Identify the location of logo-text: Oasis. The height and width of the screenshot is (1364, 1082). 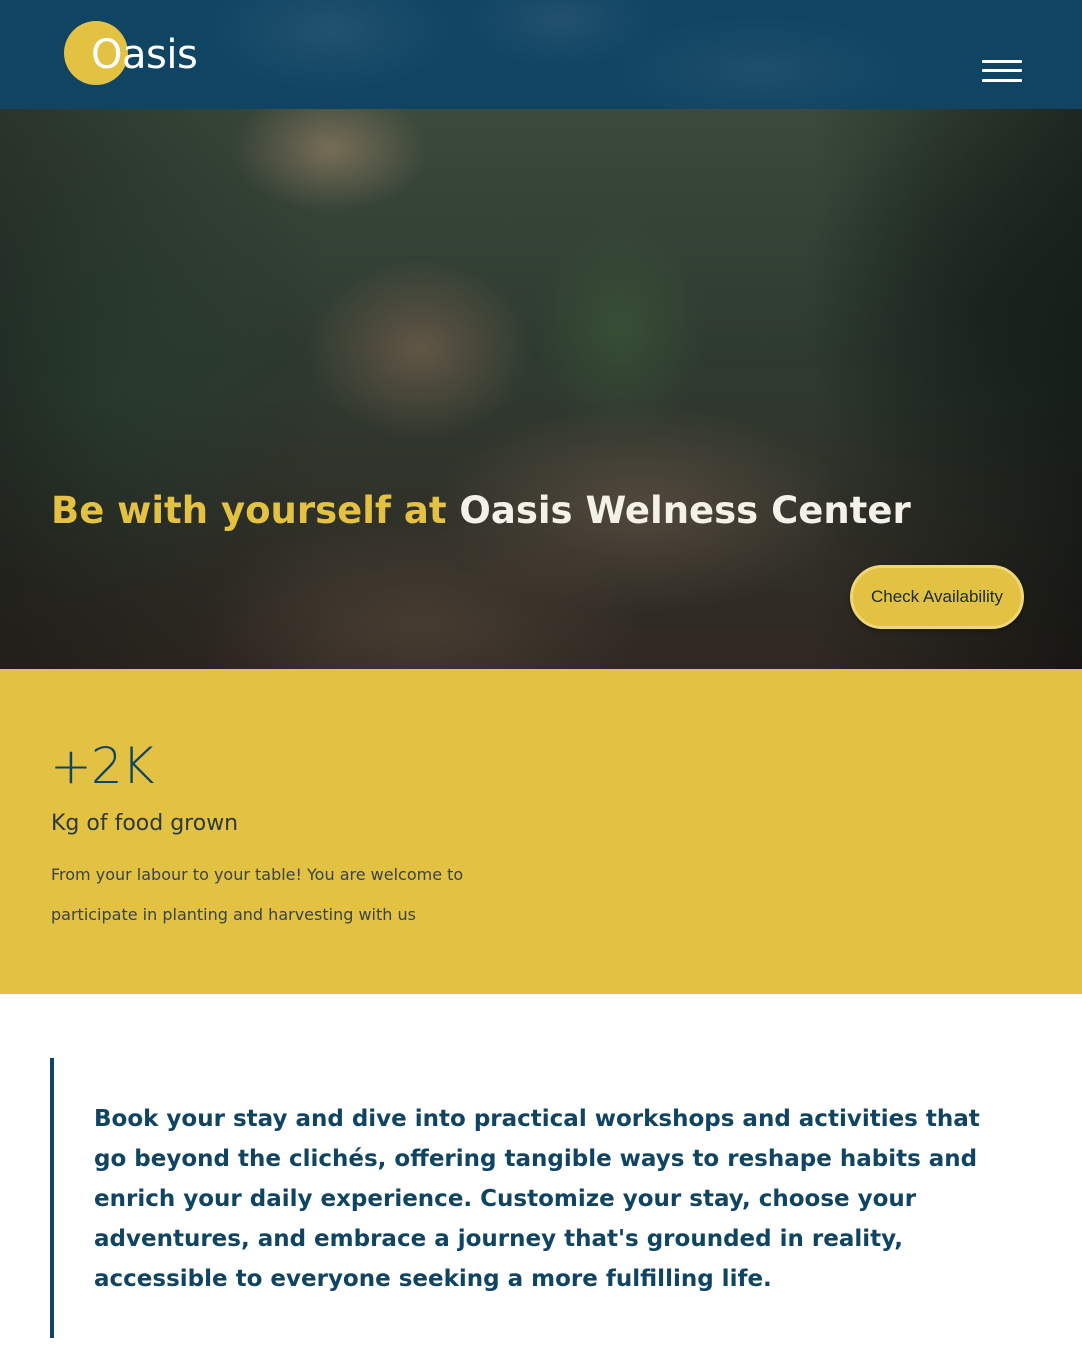
(144, 55).